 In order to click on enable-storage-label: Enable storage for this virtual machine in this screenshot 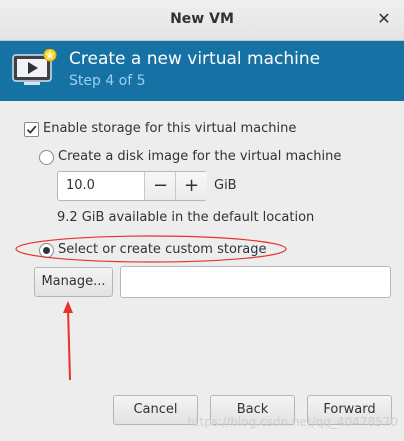, I will do `click(169, 128)`.